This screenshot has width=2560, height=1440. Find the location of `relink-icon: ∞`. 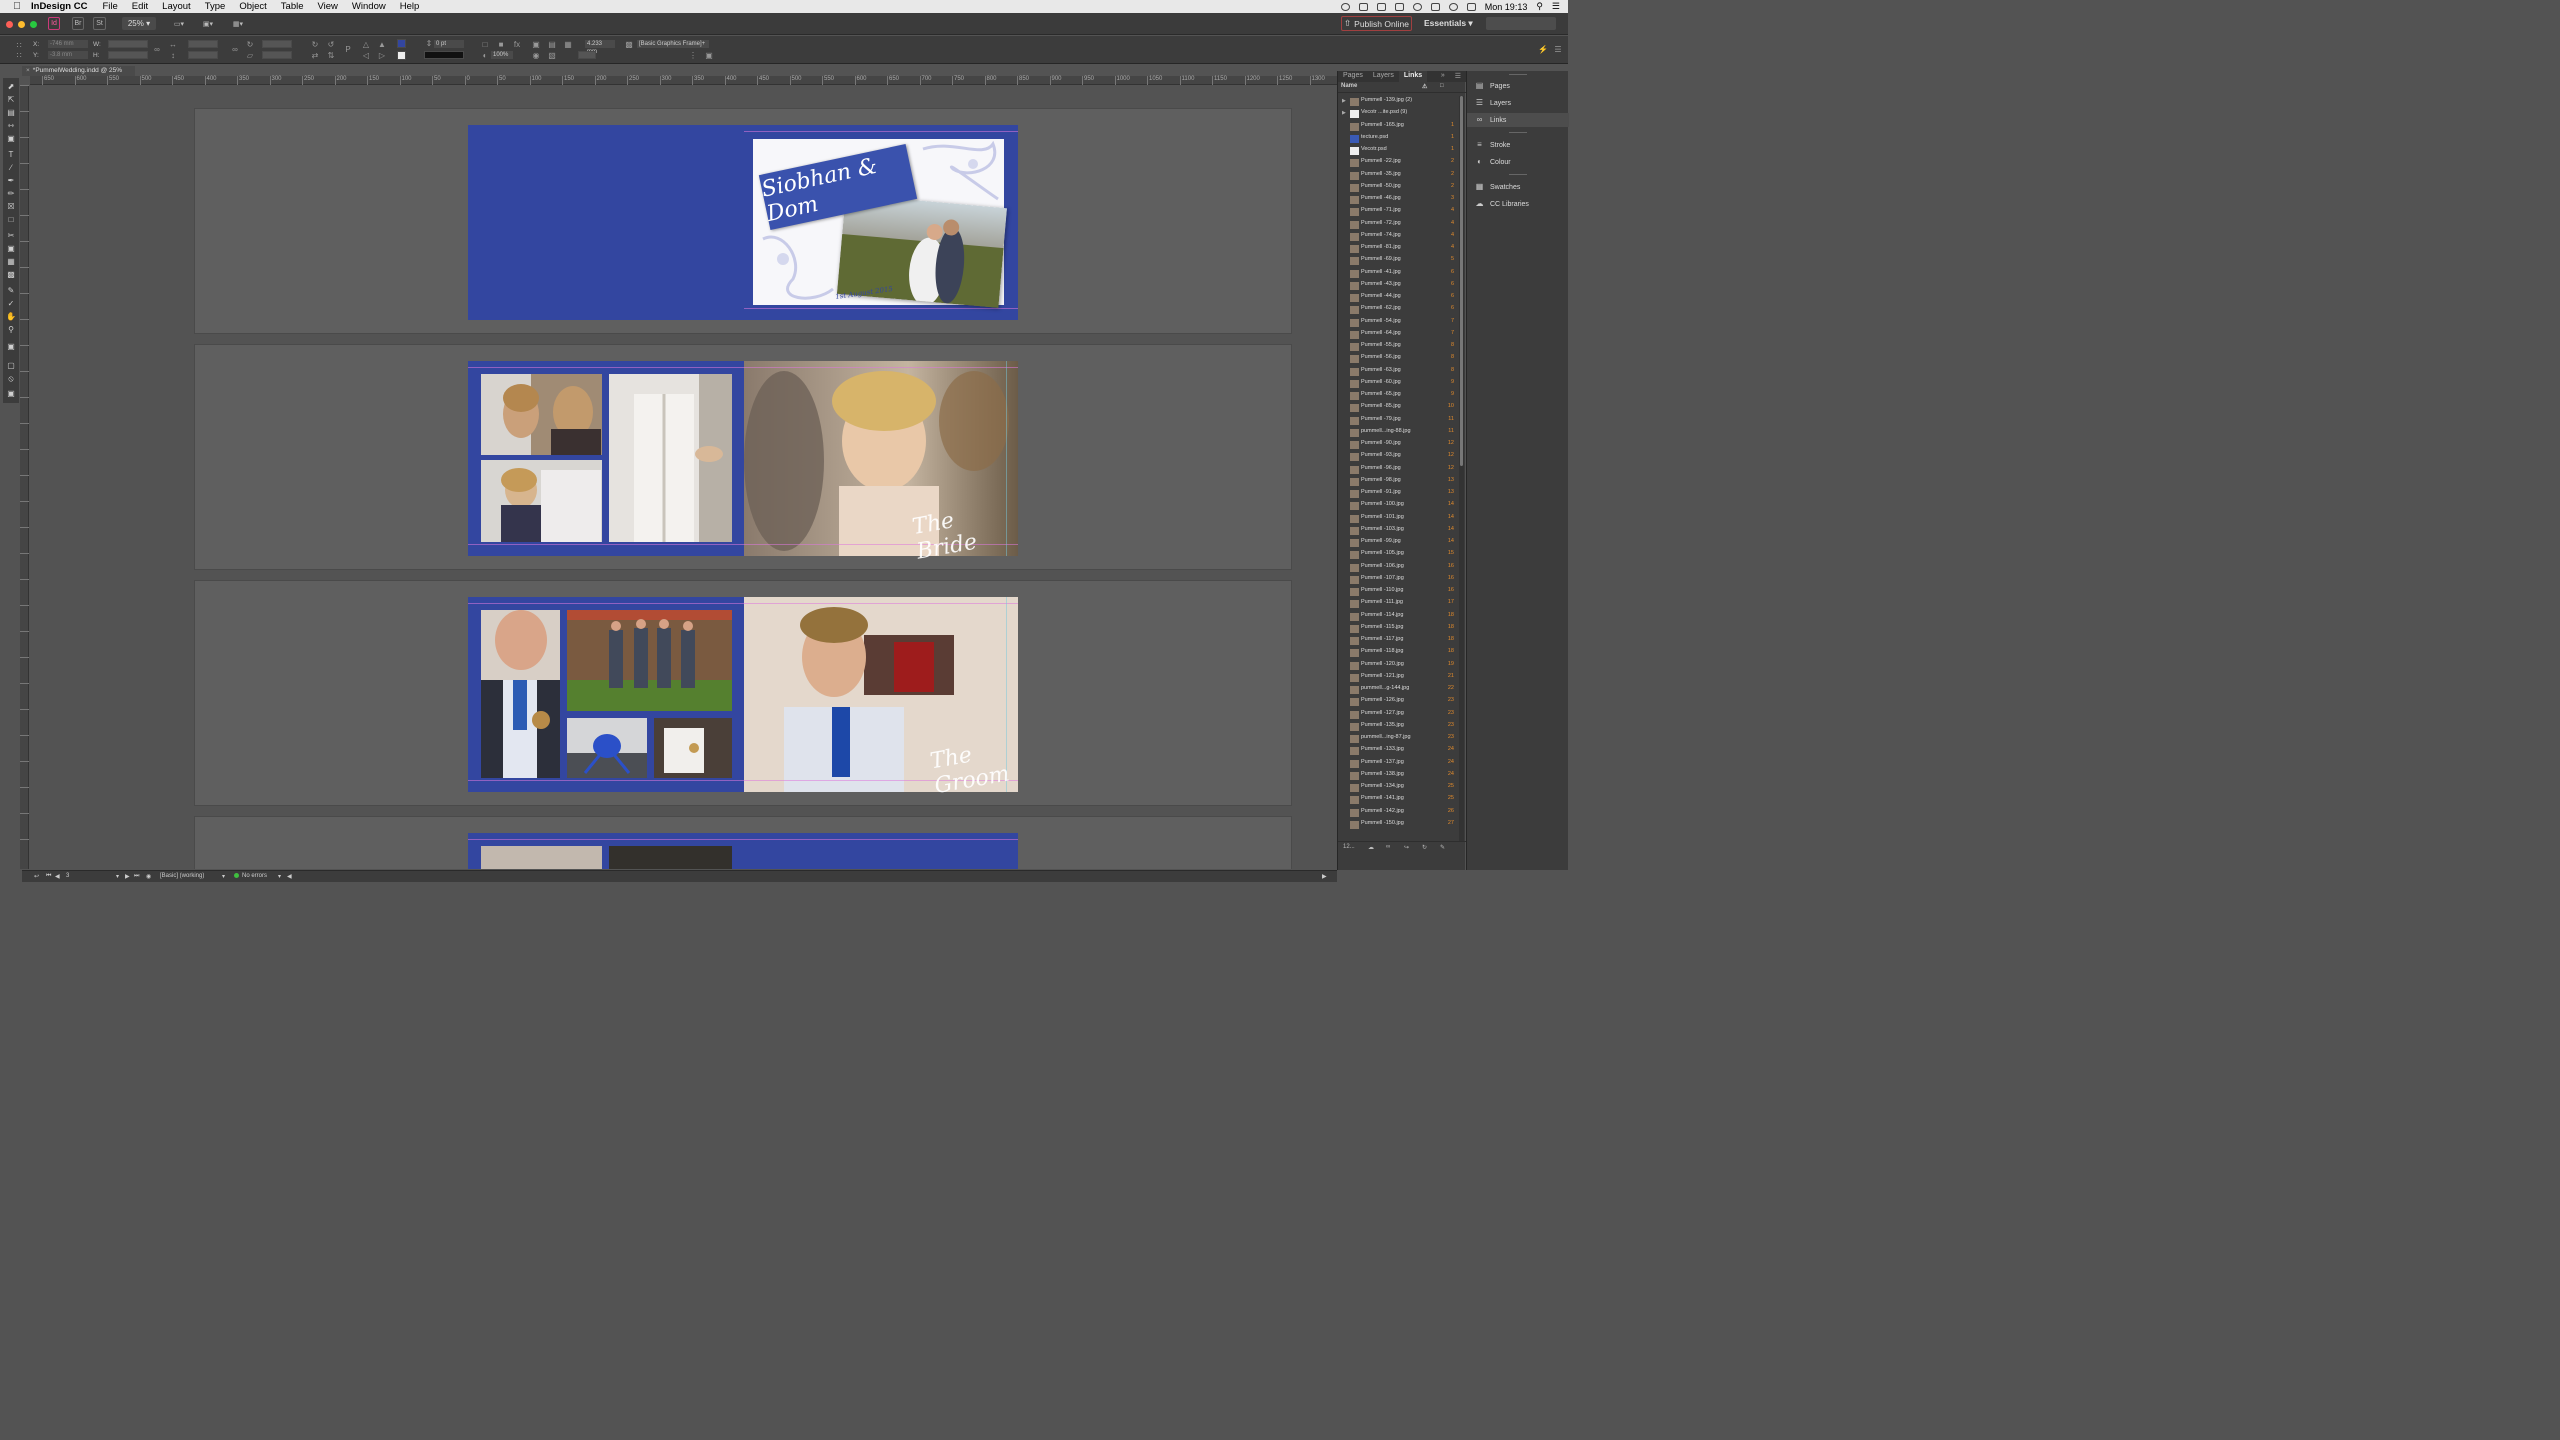

relink-icon: ∞ is located at coordinates (1388, 847).